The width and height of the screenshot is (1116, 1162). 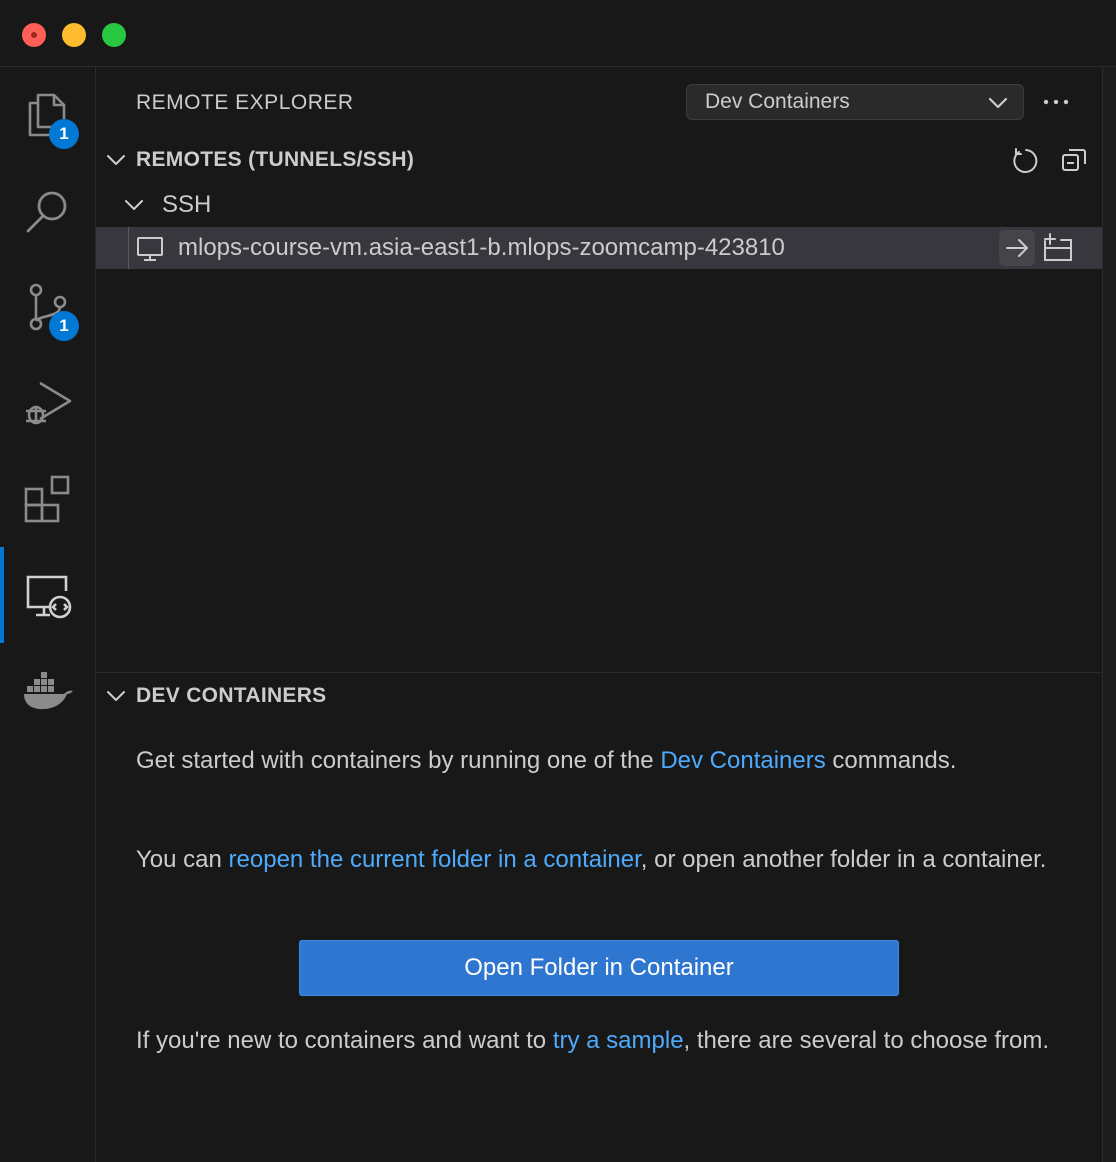 I want to click on explorer-badge: 1, so click(x=64, y=134).